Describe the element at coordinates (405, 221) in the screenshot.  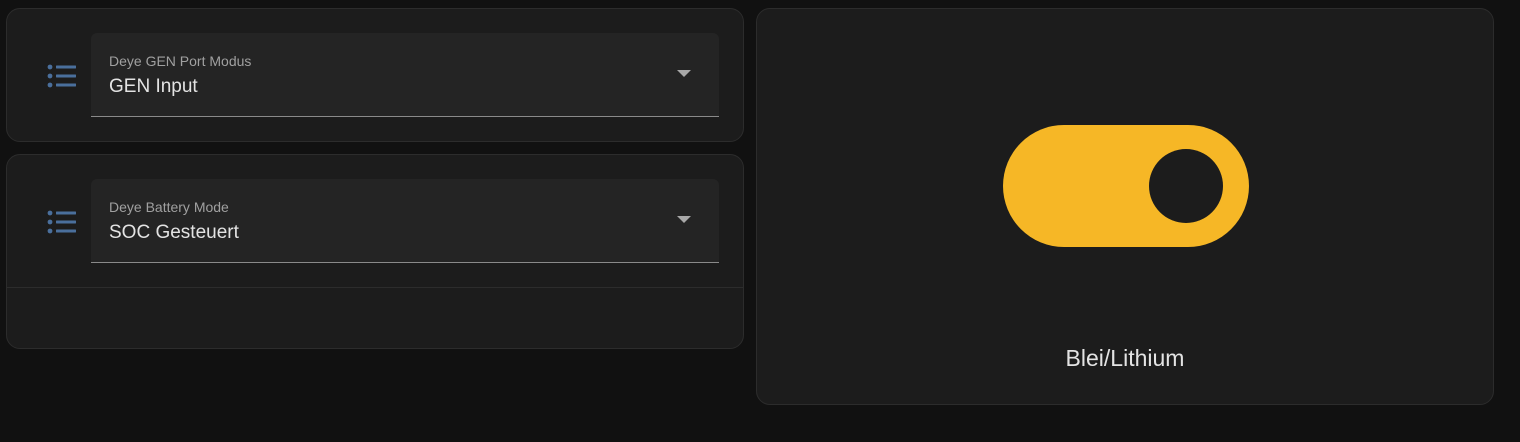
I see `battery-mode-select: Deye Battery Mode SOC Gesteuert` at that location.